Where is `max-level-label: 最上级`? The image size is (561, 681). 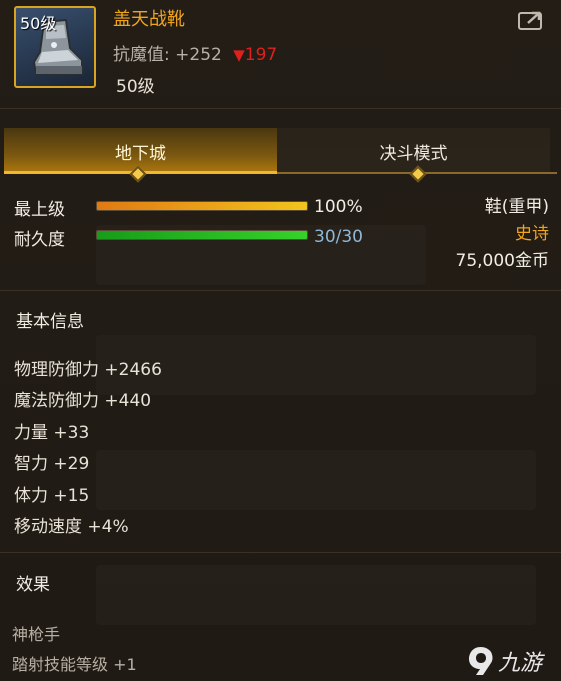
max-level-label: 最上级 is located at coordinates (39, 210).